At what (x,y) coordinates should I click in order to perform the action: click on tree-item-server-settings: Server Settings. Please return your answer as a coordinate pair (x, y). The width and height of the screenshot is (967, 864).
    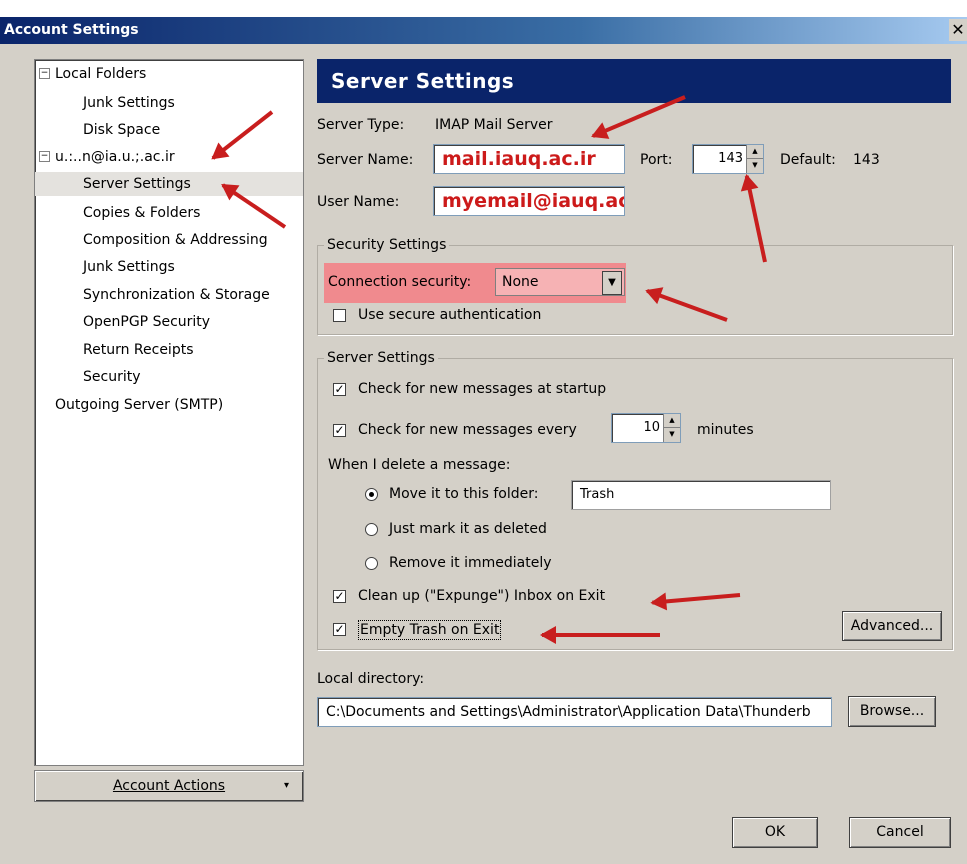
    Looking at the image, I should click on (169, 184).